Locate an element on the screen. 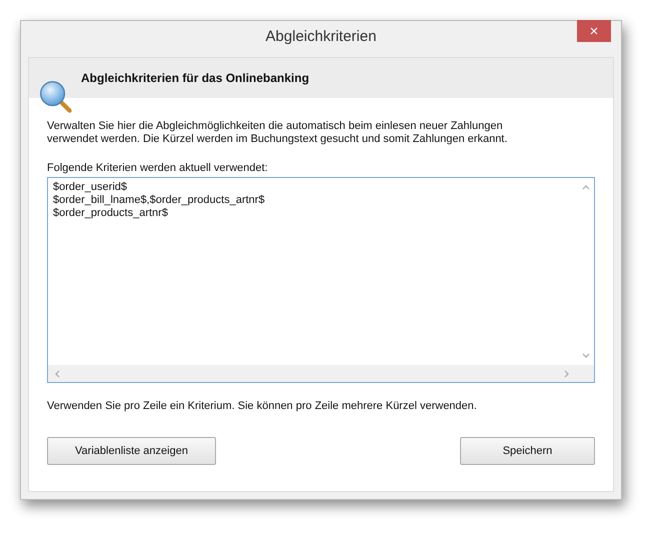  close-button: × is located at coordinates (594, 31).